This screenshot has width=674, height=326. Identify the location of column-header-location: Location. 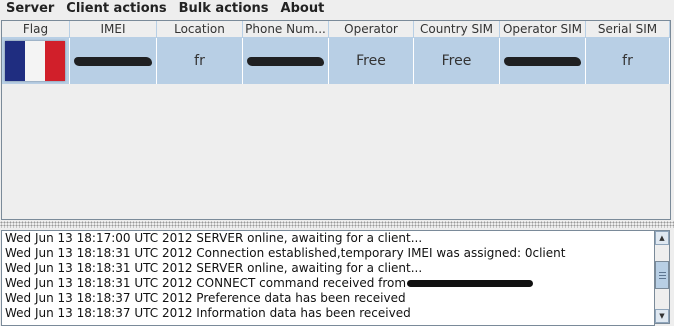
(200, 29).